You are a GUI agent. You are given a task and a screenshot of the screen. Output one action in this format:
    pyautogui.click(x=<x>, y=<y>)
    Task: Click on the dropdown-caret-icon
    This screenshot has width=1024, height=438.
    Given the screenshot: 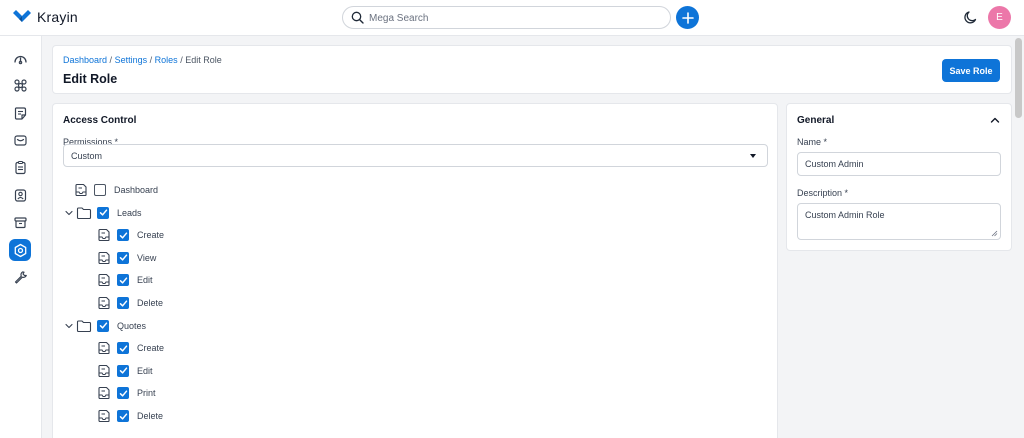 What is the action you would take?
    pyautogui.click(x=753, y=156)
    